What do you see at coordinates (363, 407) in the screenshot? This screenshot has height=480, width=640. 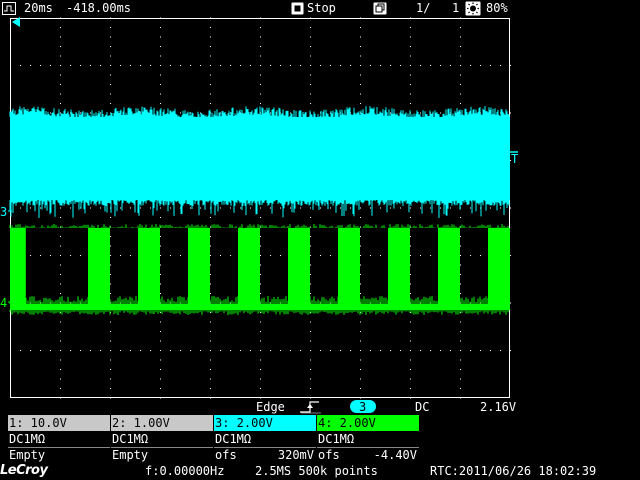 I see `trigger-source: 3` at bounding box center [363, 407].